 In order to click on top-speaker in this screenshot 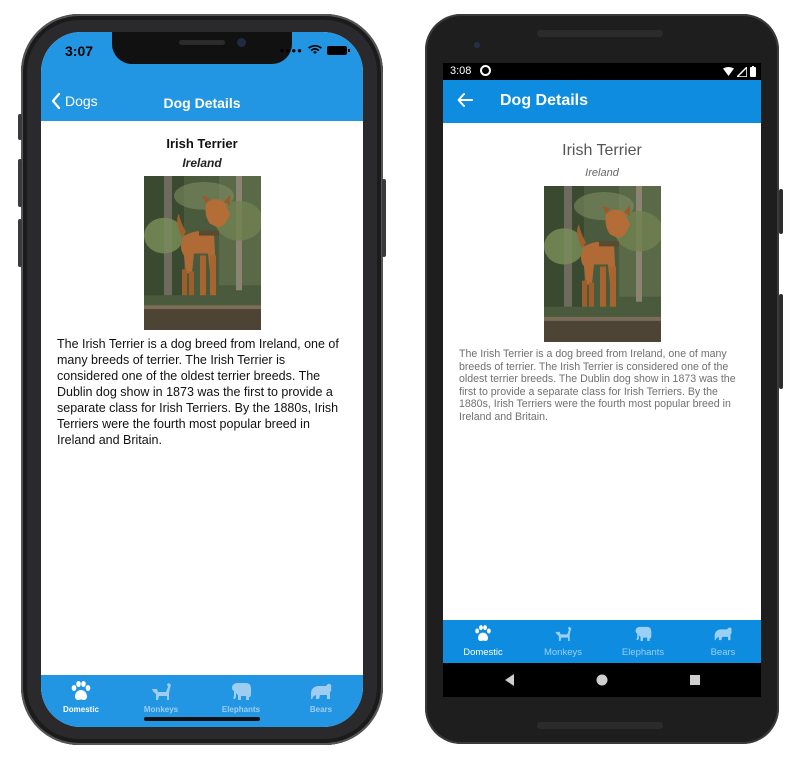, I will do `click(600, 33)`.